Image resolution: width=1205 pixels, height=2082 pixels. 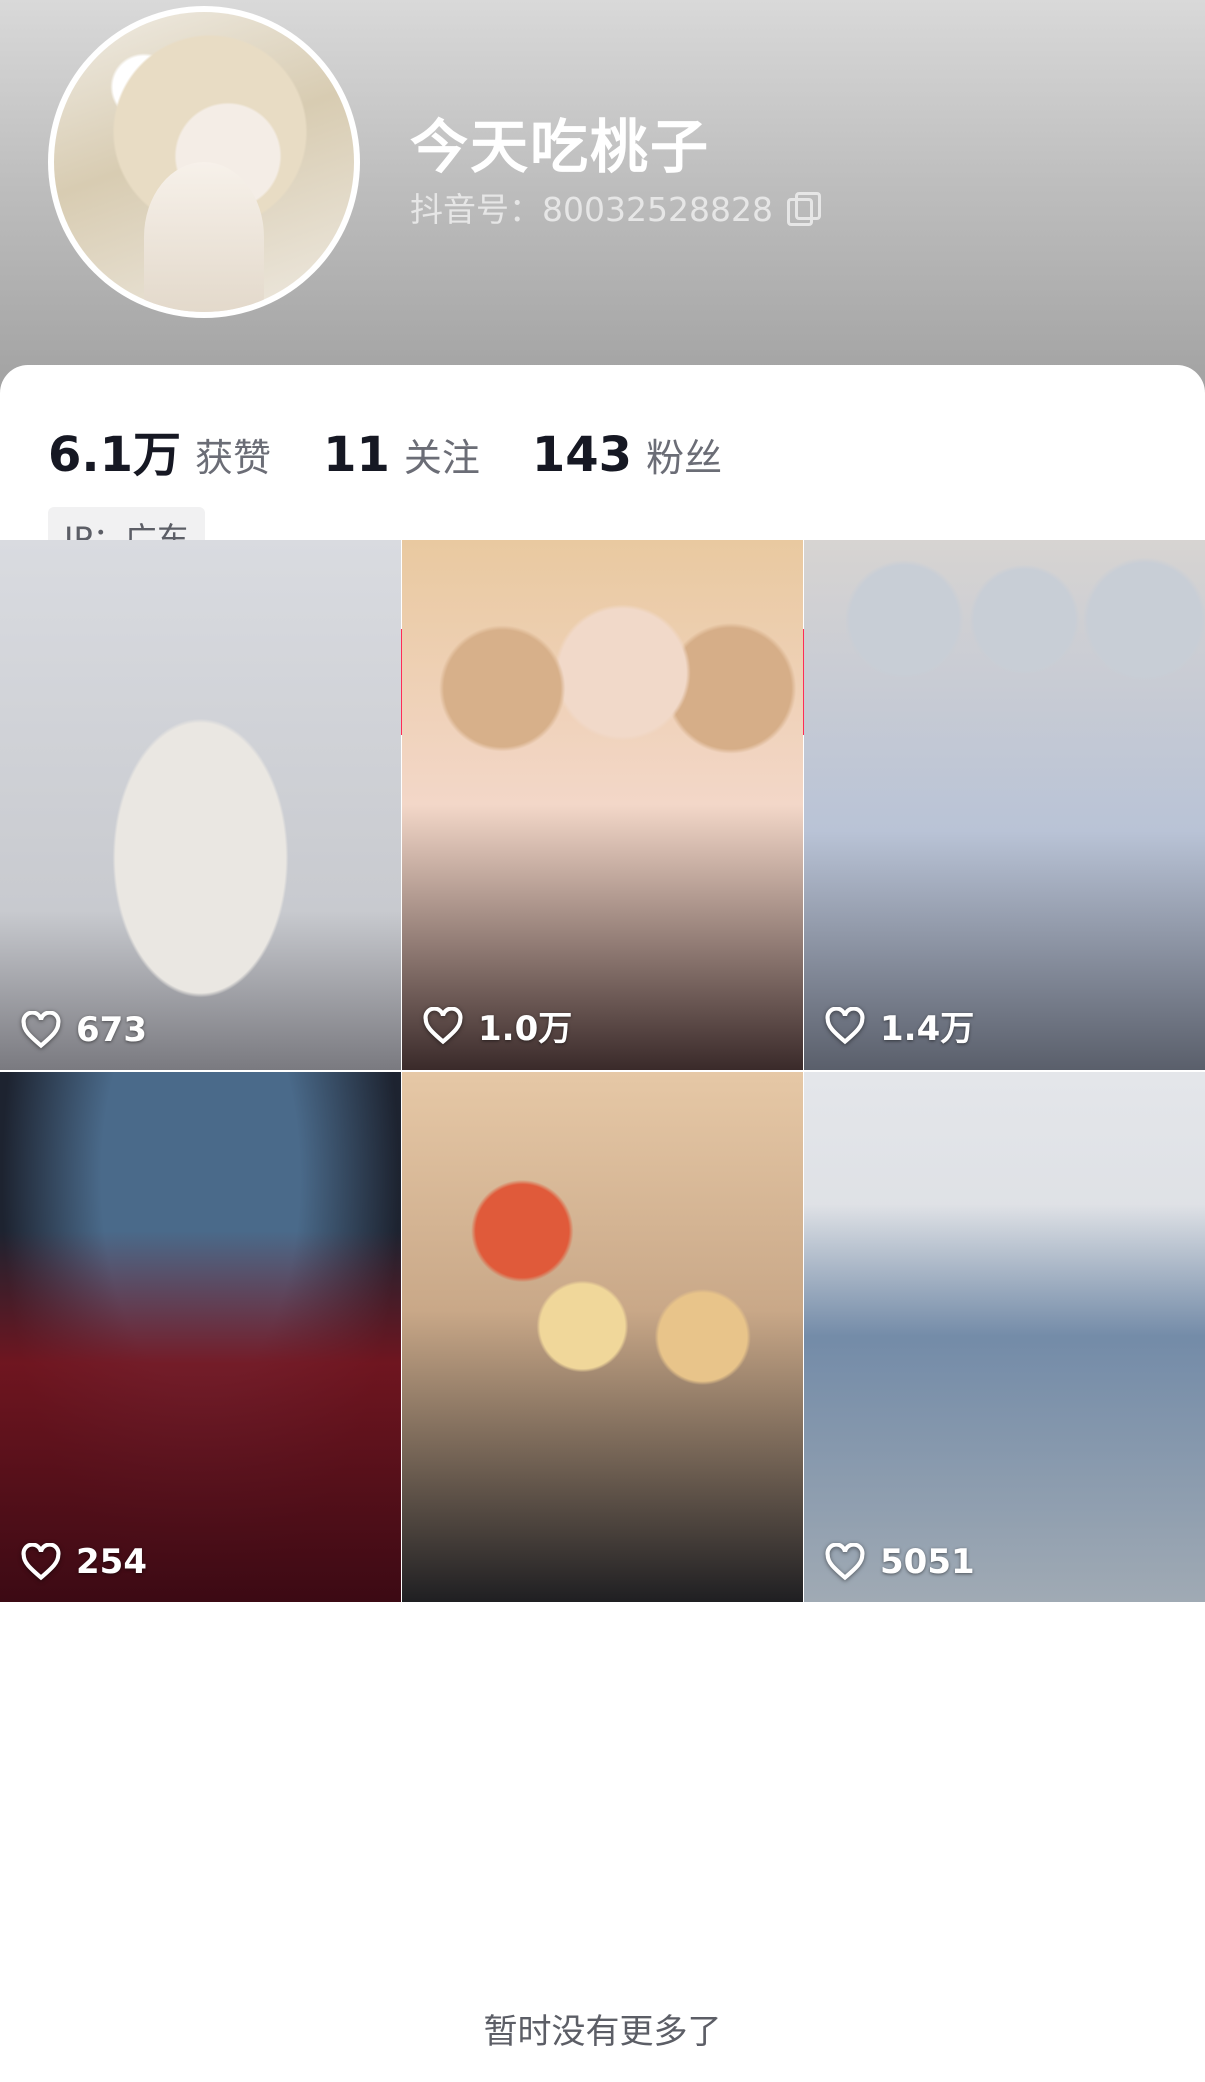 What do you see at coordinates (1004, 805) in the screenshot?
I see `video-thumbnail: 1.4万` at bounding box center [1004, 805].